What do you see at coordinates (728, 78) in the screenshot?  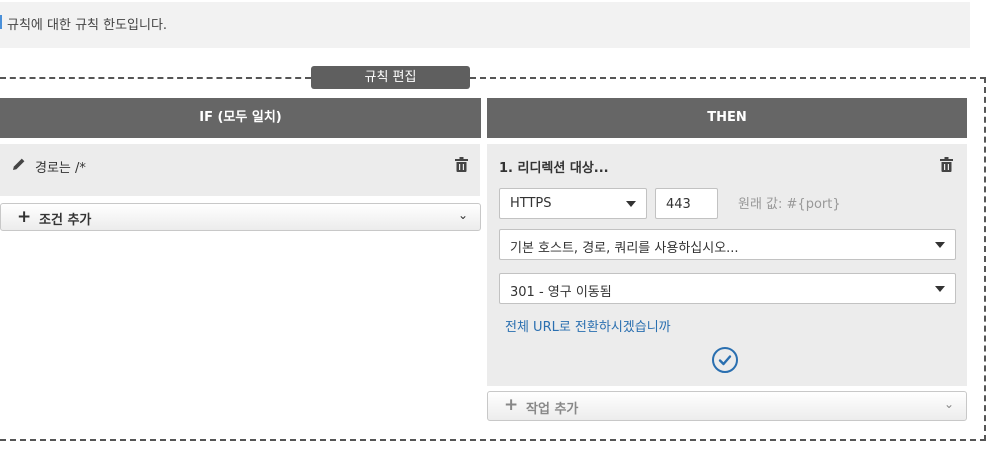 I see `editor-border-top-right` at bounding box center [728, 78].